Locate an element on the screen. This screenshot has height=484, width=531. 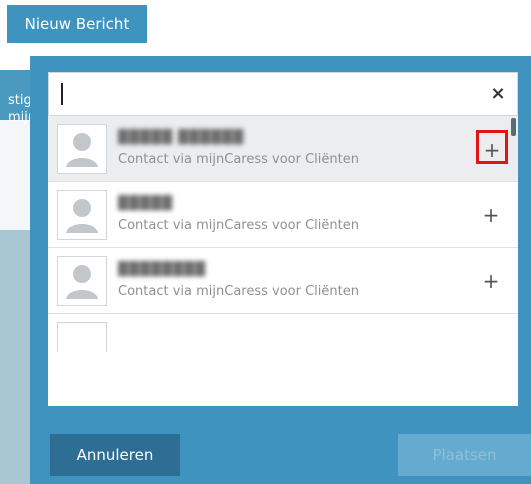
close-icon: × is located at coordinates (498, 94).